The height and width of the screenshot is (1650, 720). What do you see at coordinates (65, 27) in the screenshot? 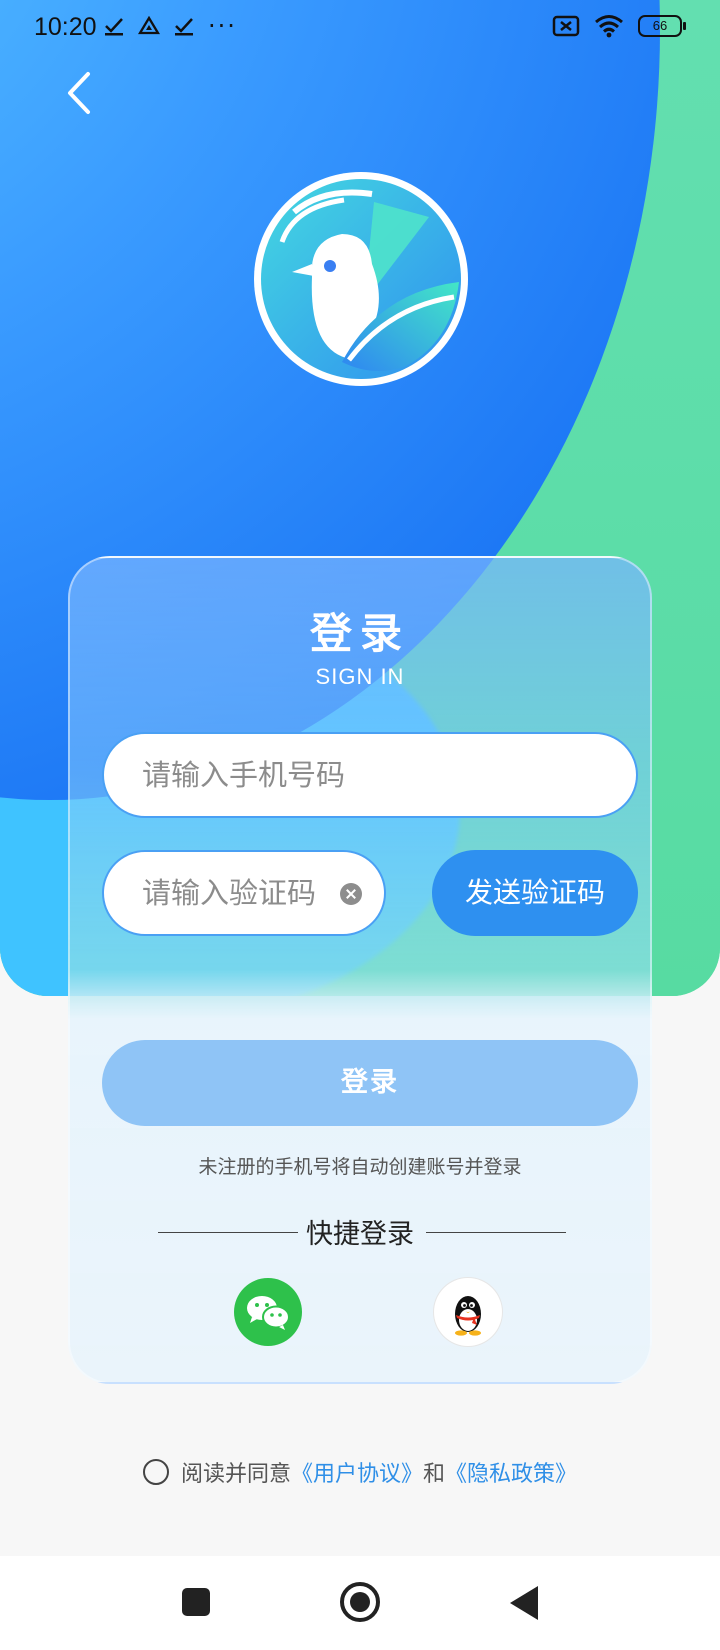
I see `status-time: 10:20` at bounding box center [65, 27].